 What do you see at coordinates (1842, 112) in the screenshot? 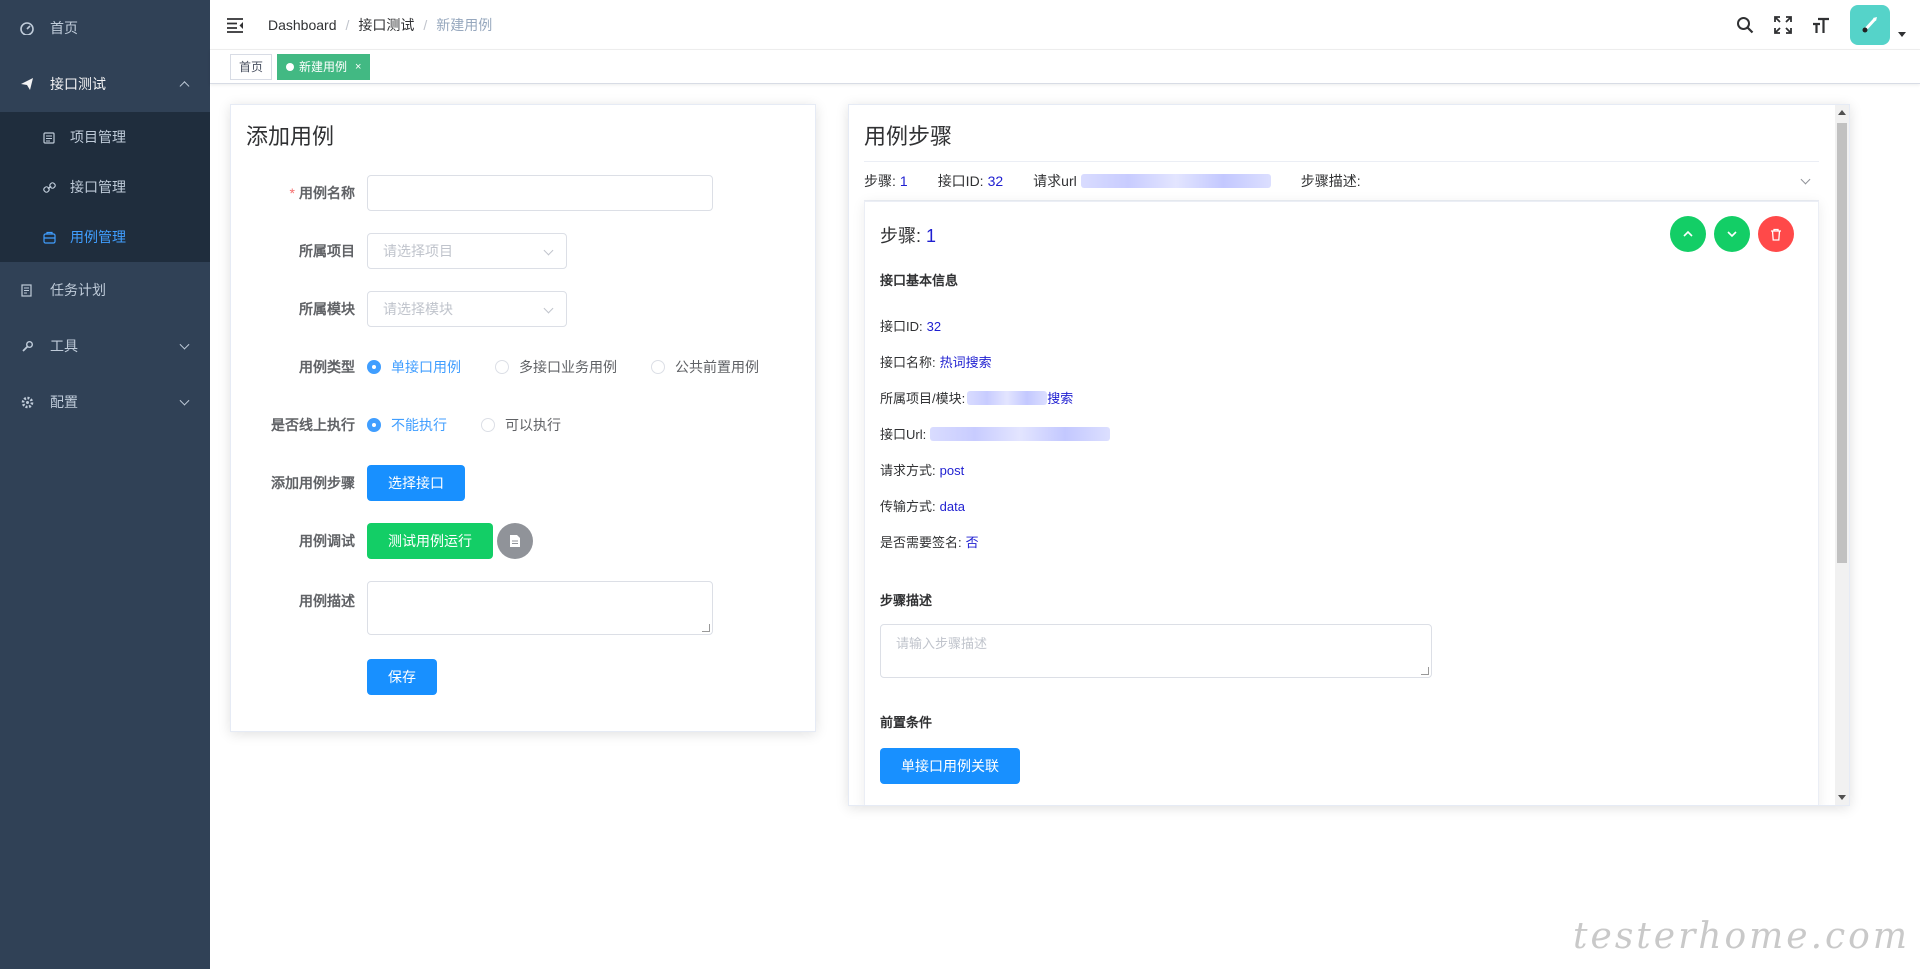
I see `scroll-up-arrow-icon` at bounding box center [1842, 112].